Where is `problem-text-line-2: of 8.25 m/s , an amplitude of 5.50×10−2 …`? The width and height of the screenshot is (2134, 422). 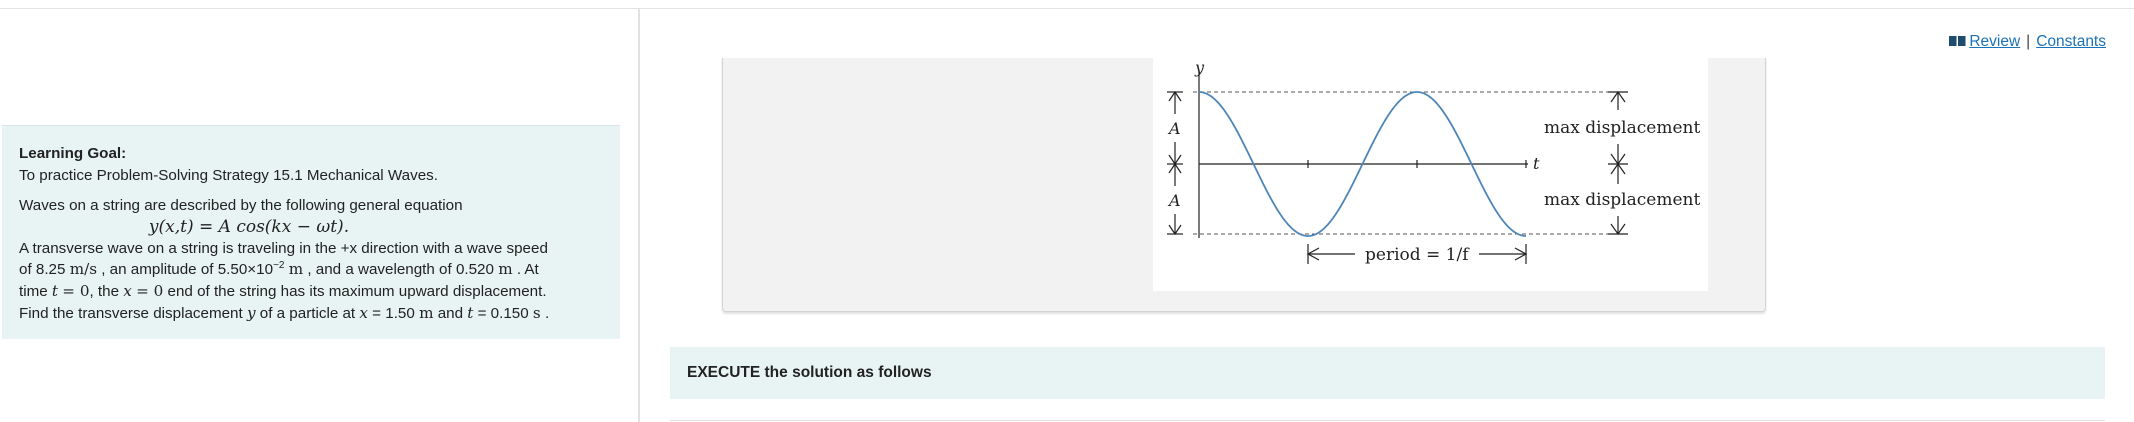 problem-text-line-2: of 8.25 m/s , an amplitude of 5.50×10−2 … is located at coordinates (279, 269).